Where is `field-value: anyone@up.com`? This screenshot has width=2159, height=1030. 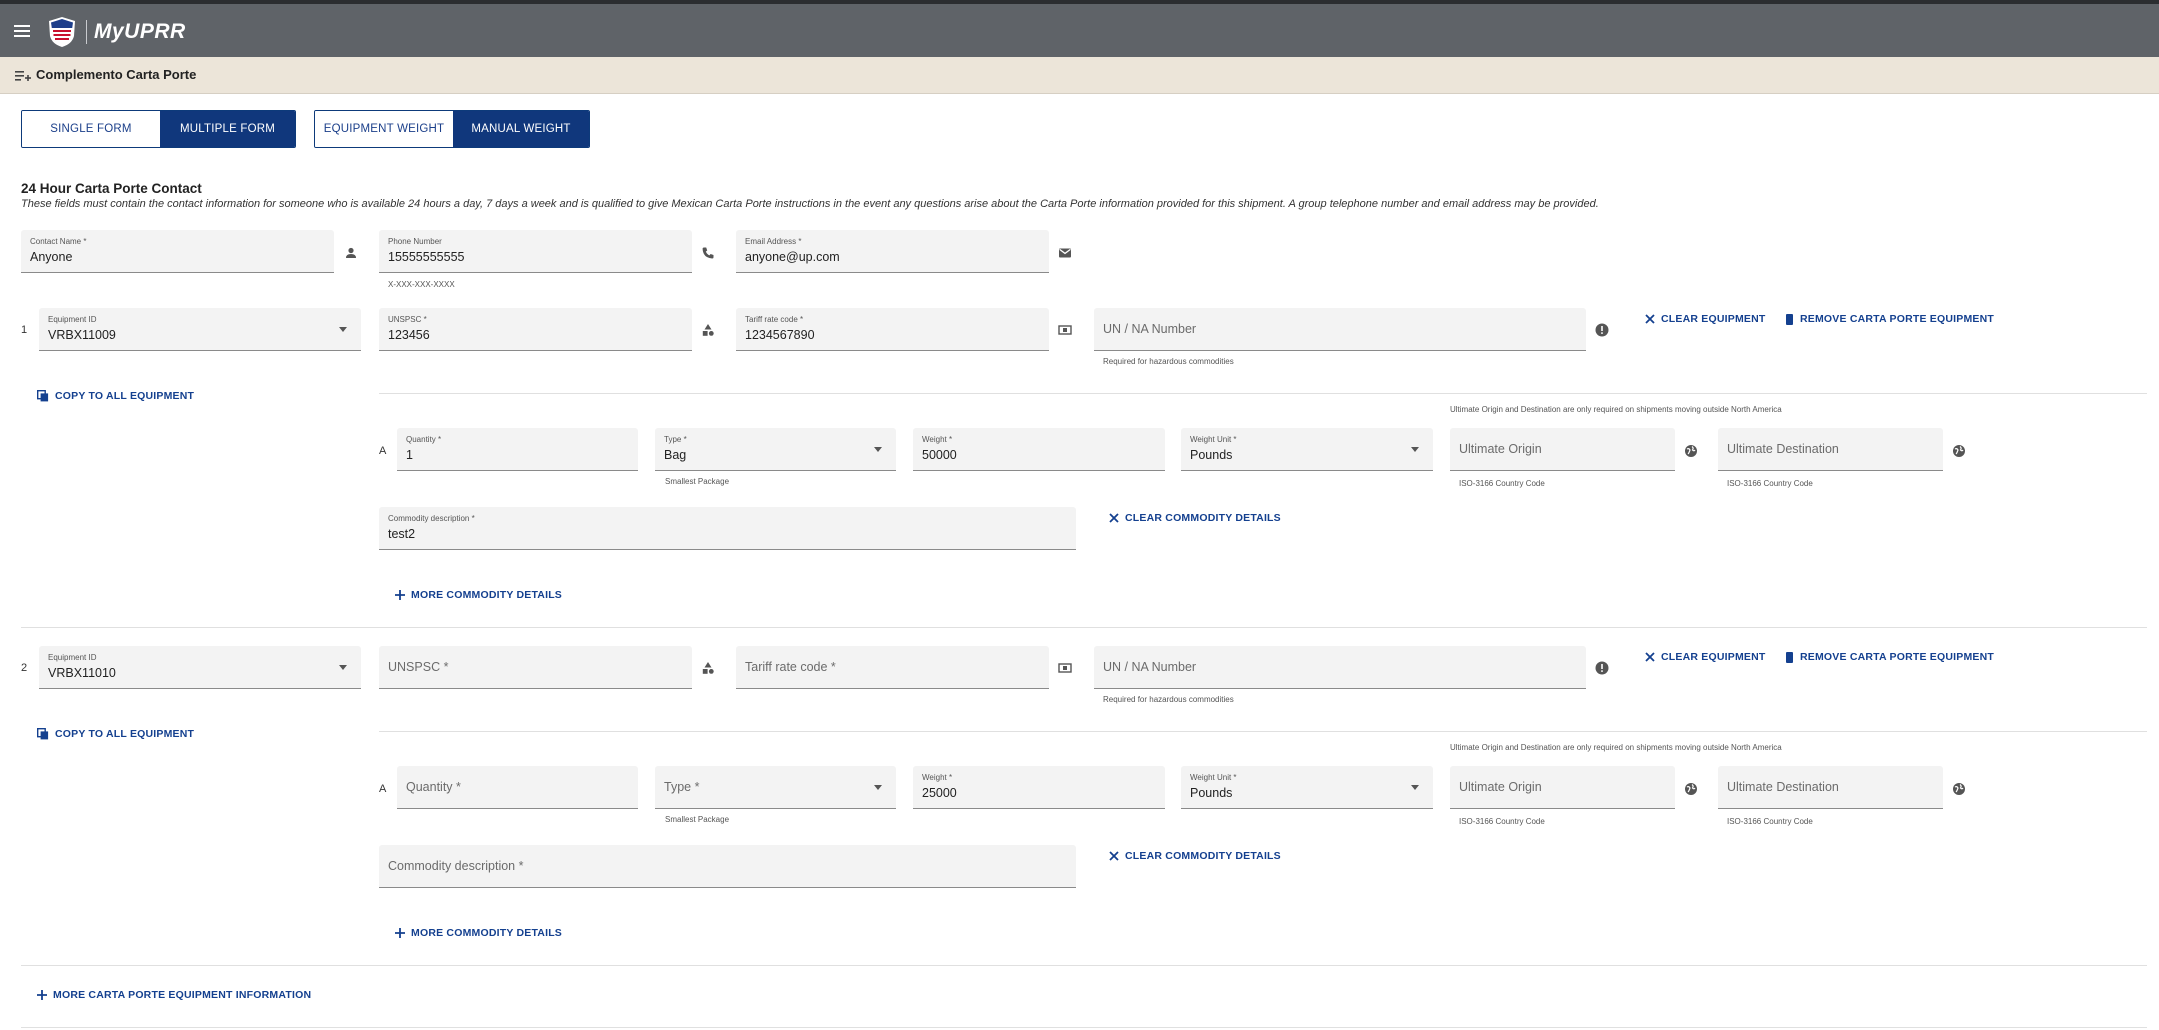
field-value: anyone@up.com is located at coordinates (792, 257).